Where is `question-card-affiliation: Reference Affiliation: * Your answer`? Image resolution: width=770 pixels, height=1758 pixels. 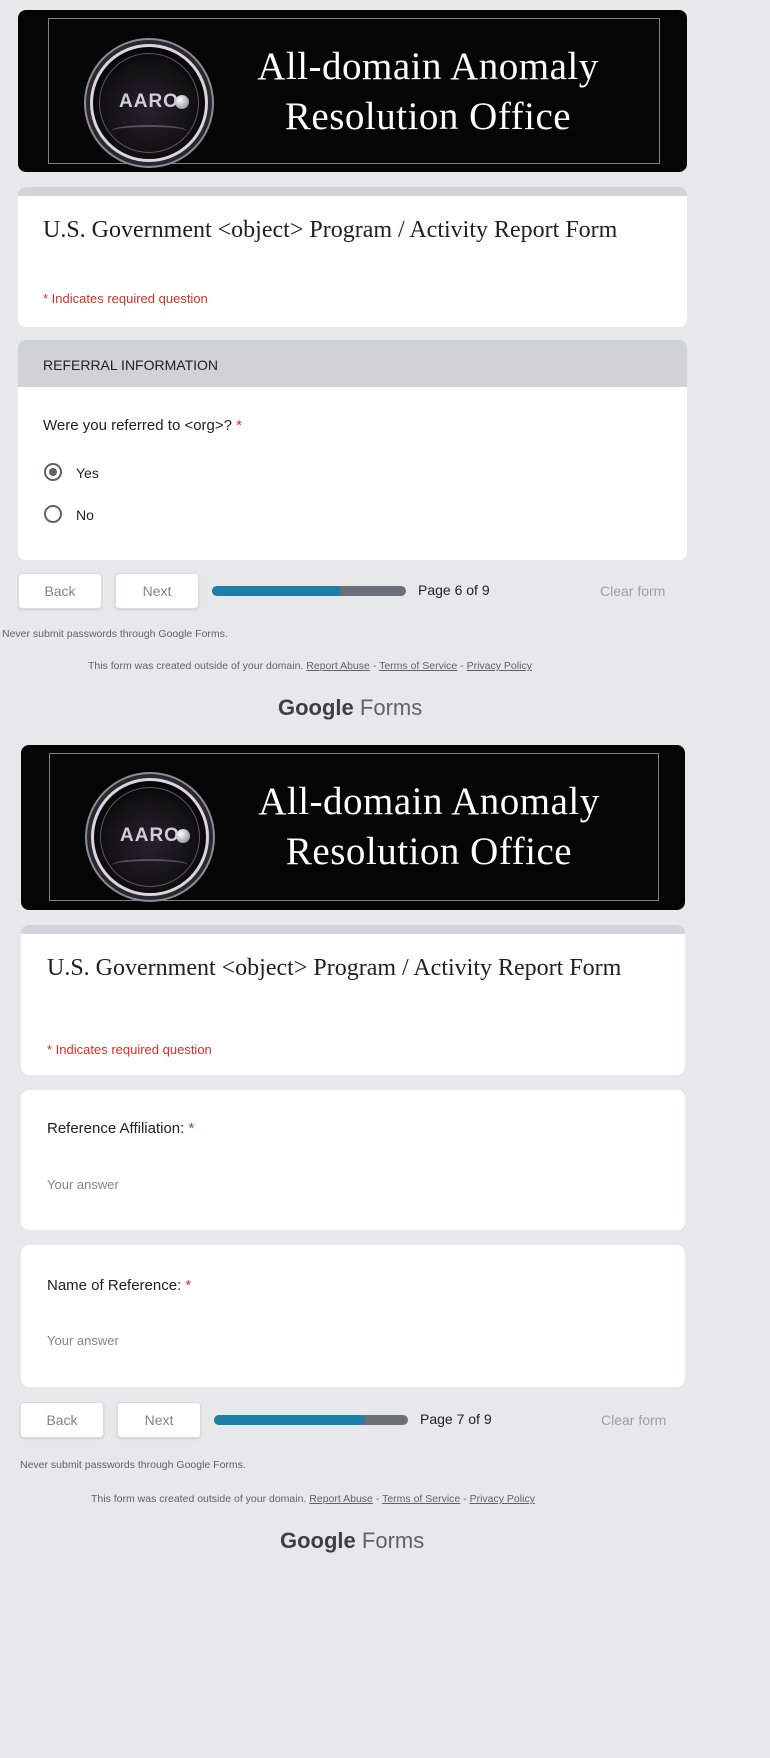
question-card-affiliation: Reference Affiliation: * Your answer is located at coordinates (353, 1160).